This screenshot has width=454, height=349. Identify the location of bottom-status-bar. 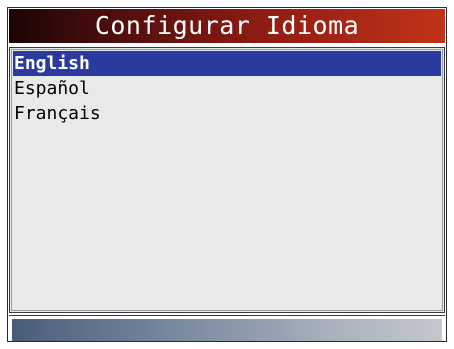
(227, 328).